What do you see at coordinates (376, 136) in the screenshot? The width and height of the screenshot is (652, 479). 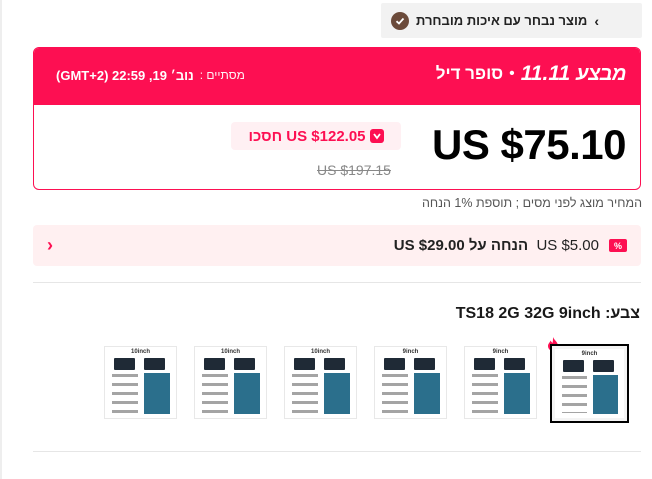 I see `down-arrow-icon` at bounding box center [376, 136].